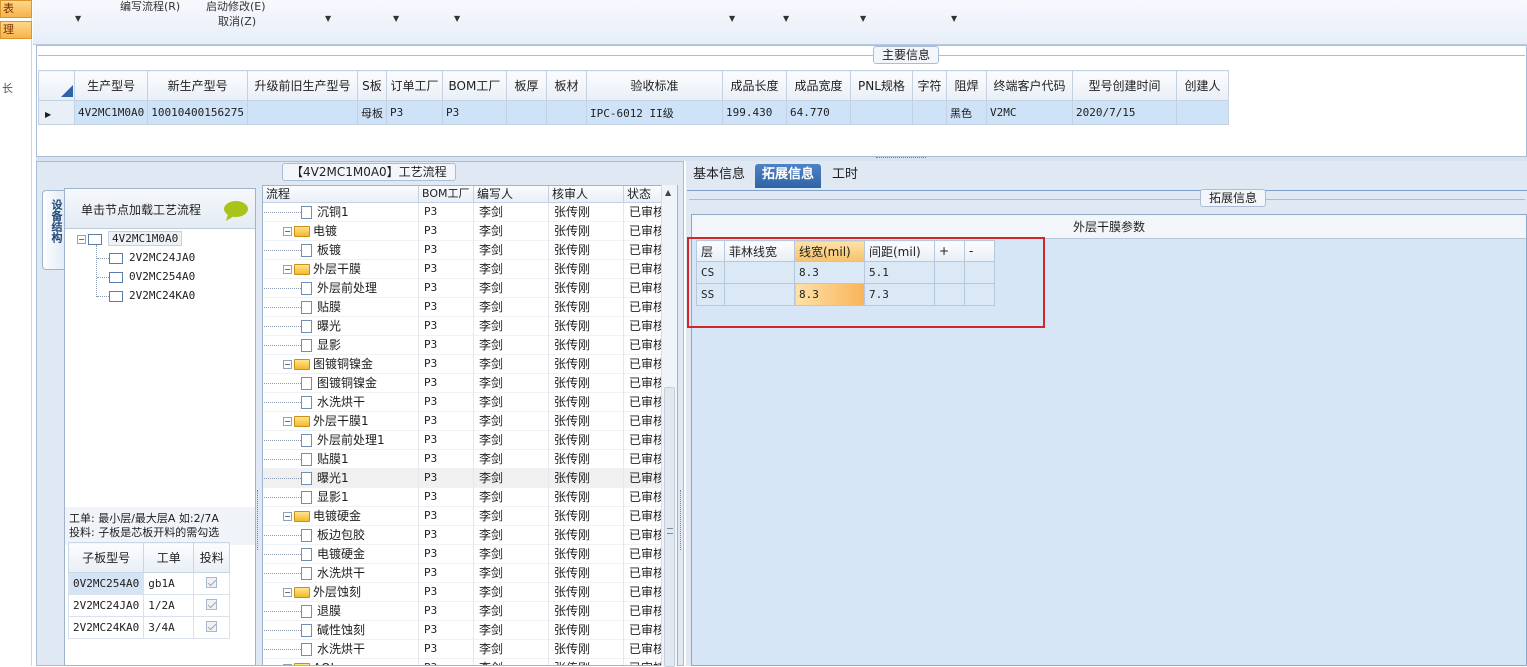 This screenshot has height=667, width=1527. What do you see at coordinates (341, 231) in the screenshot?
I see `process-name-cell: − 电镀` at bounding box center [341, 231].